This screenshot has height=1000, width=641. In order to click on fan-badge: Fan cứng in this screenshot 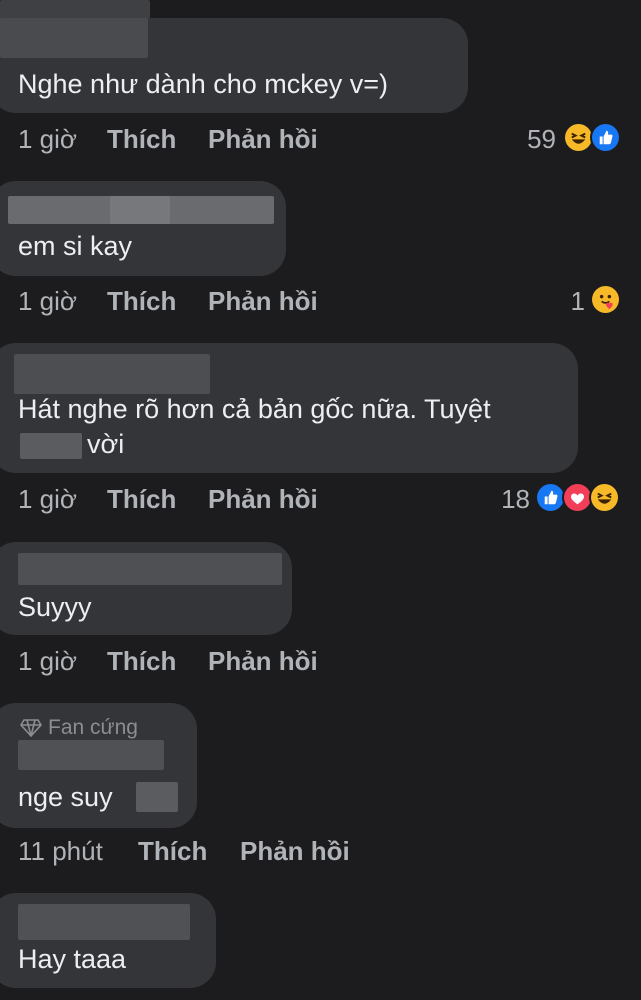, I will do `click(79, 728)`.